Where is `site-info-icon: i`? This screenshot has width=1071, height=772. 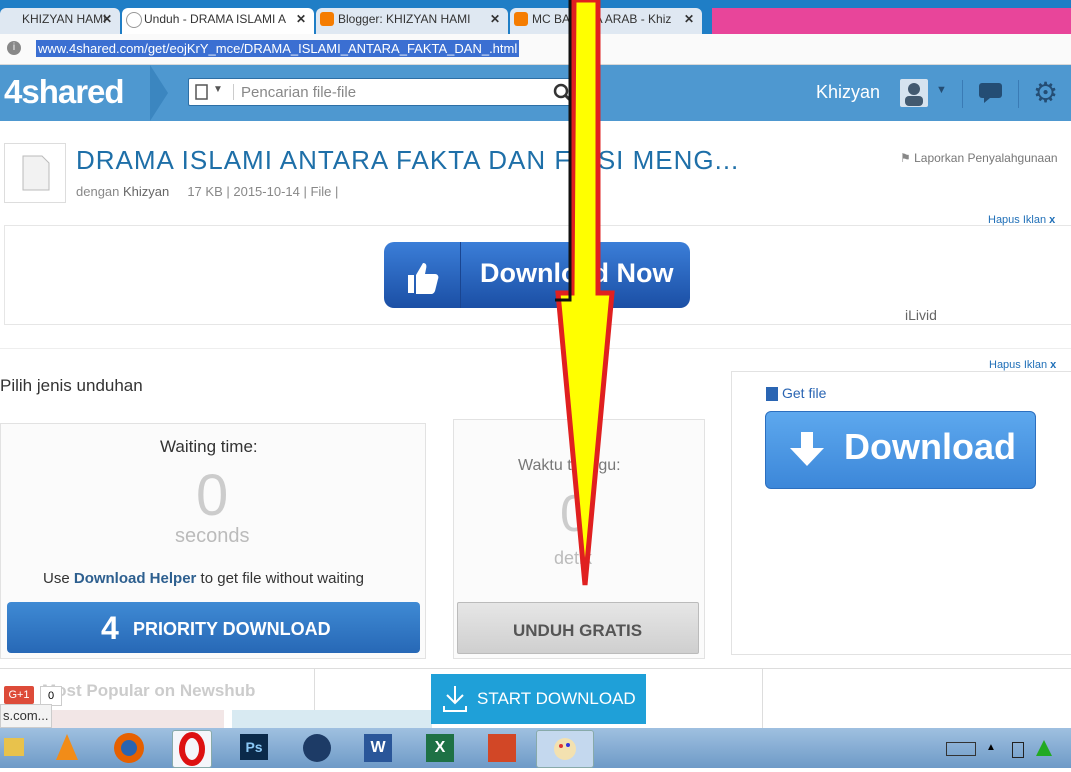
site-info-icon: i is located at coordinates (14, 48).